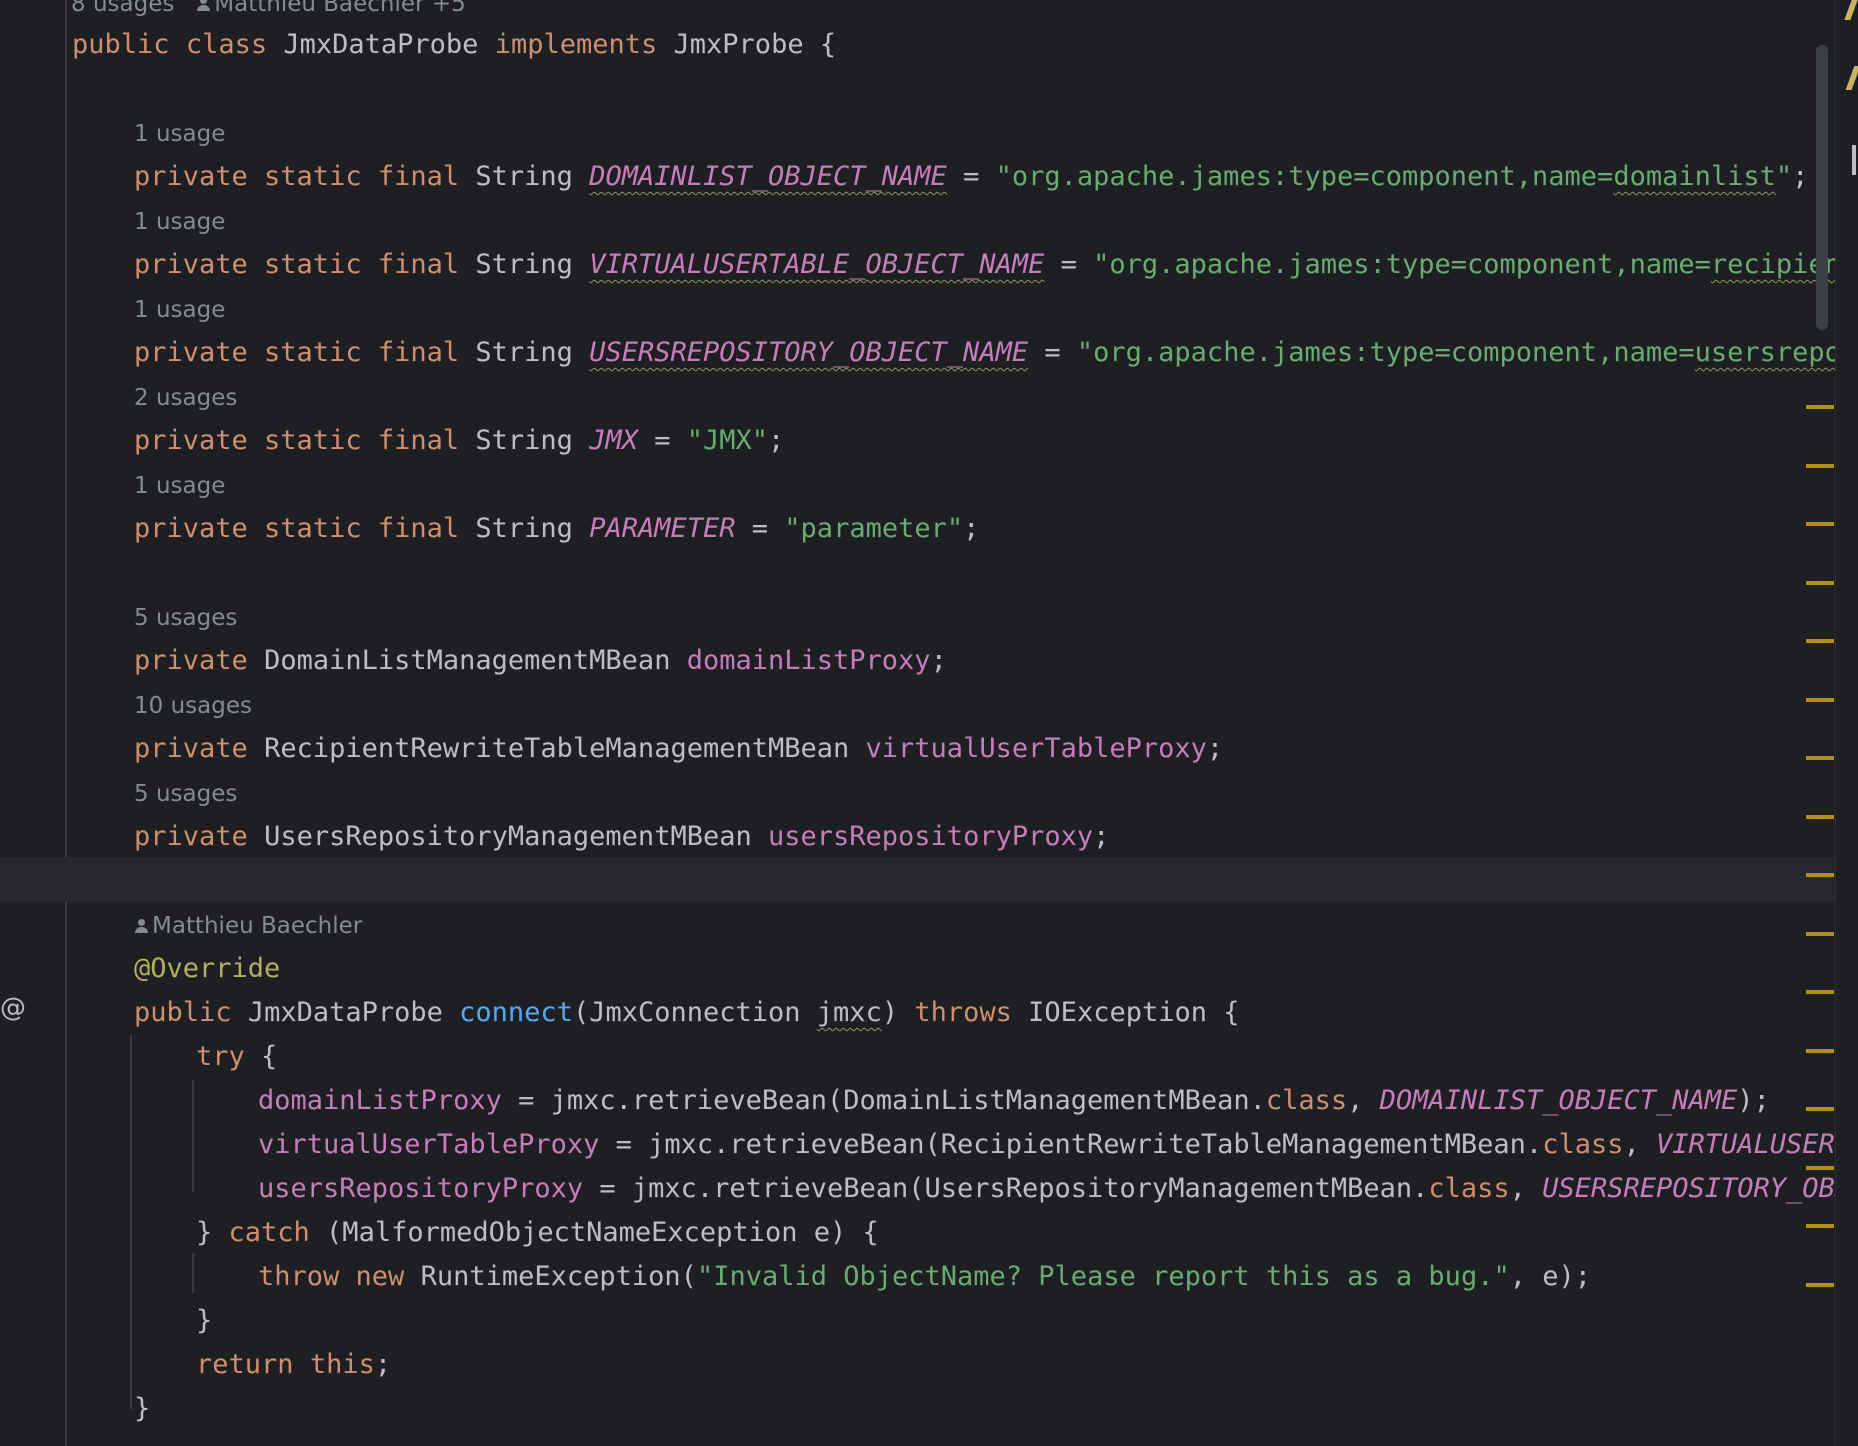  Describe the element at coordinates (1694, 176) in the screenshot. I see `string-part-typo: domainlist` at that location.